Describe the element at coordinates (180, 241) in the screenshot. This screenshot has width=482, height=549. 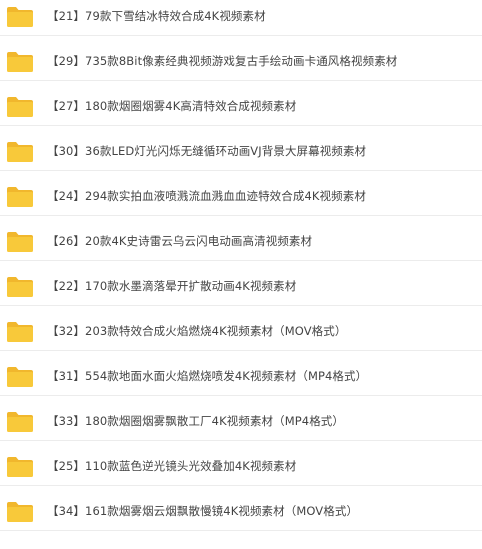
I see `folder-name: 【26】20款4K史诗雷云乌云闪电动画高清视频素材` at that location.